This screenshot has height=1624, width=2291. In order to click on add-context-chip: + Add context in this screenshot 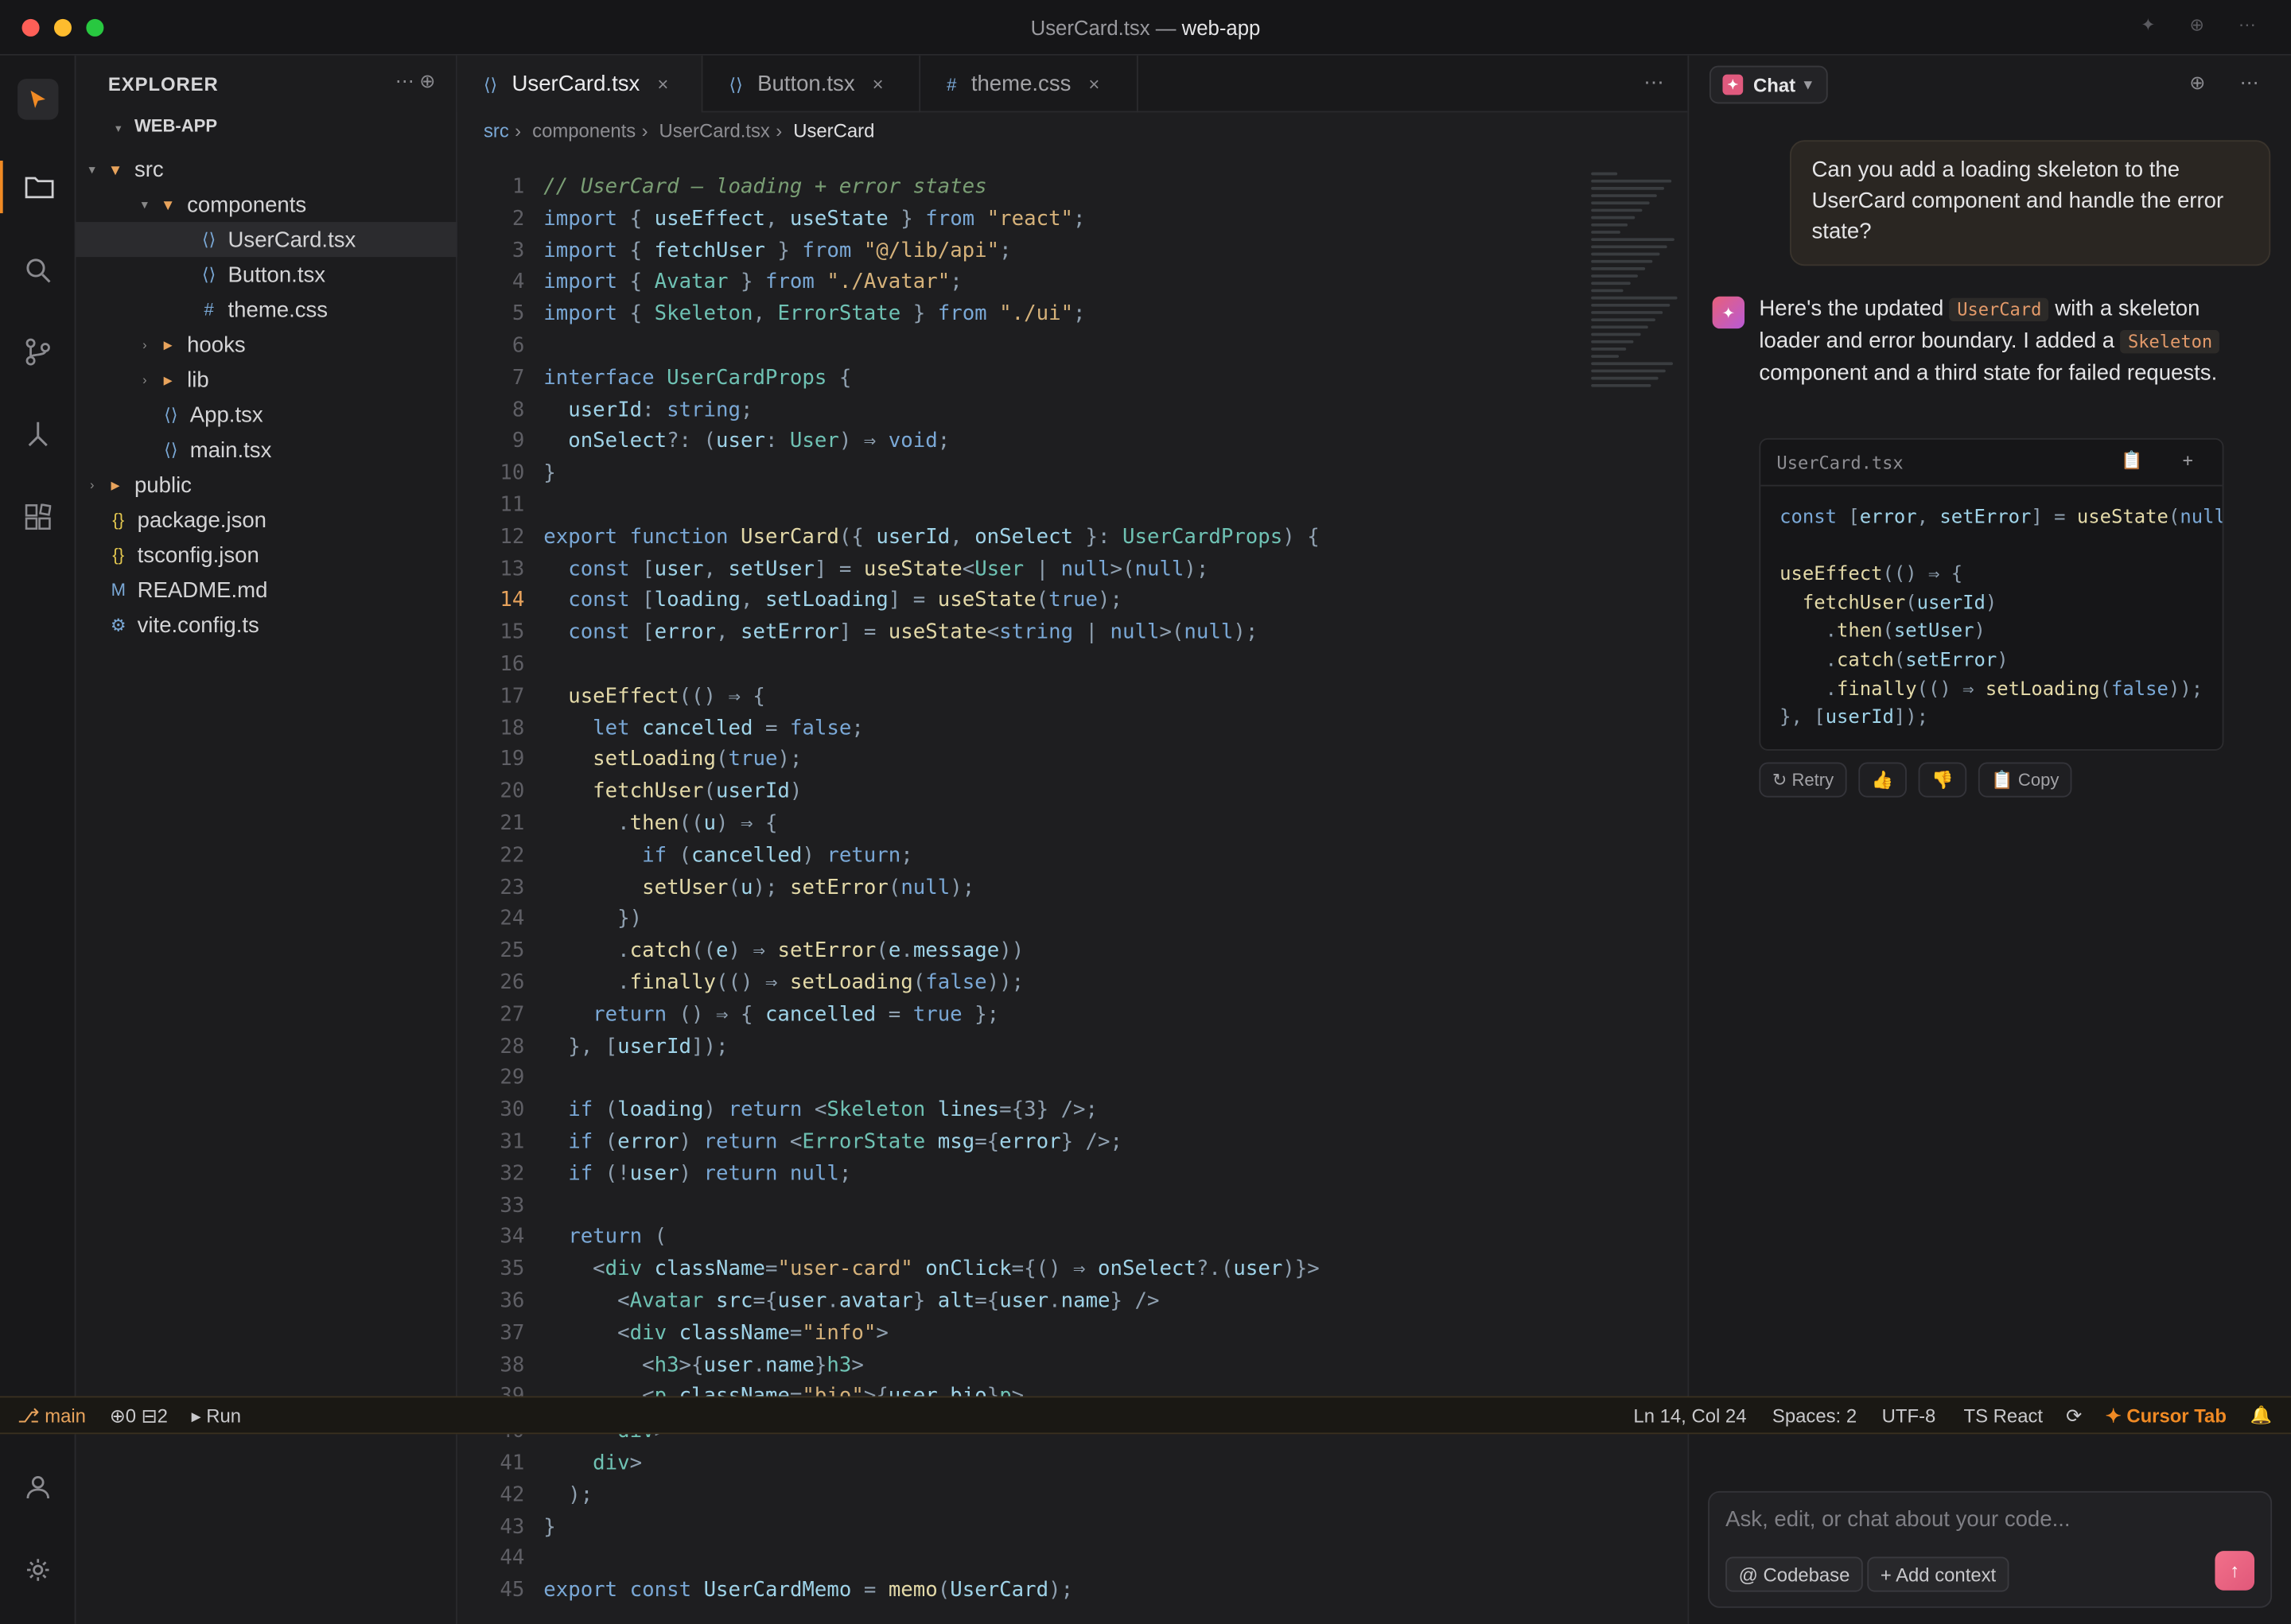, I will do `click(1938, 1574)`.